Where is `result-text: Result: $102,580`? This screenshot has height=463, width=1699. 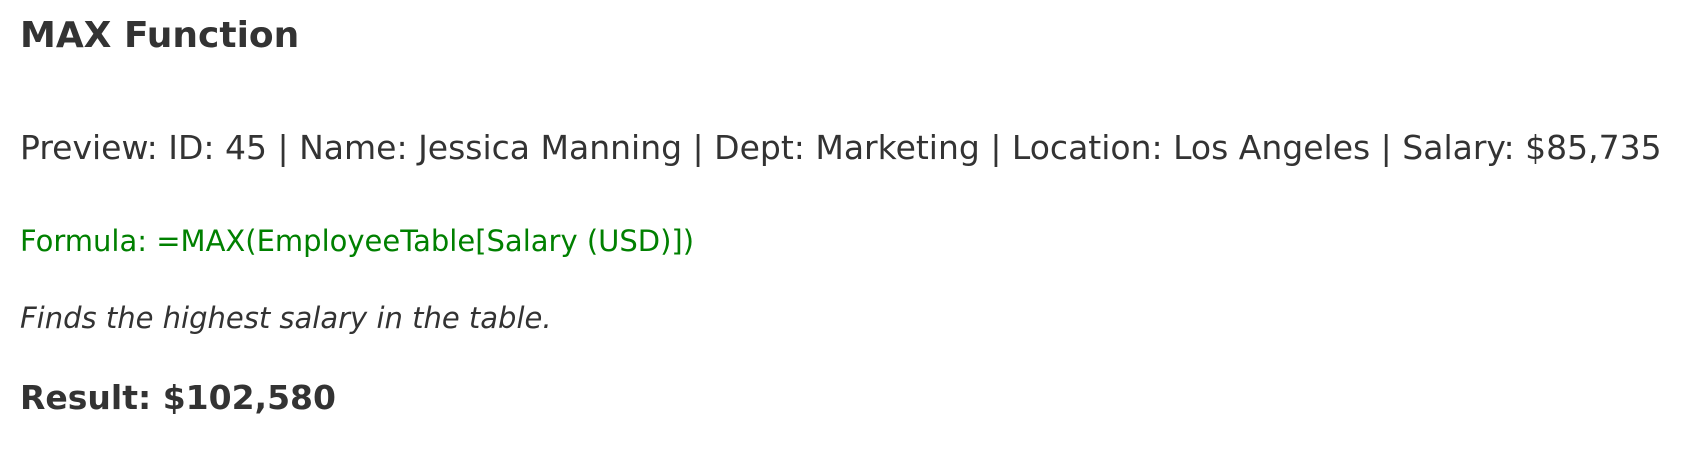
result-text: Result: $102,580 is located at coordinates (178, 397).